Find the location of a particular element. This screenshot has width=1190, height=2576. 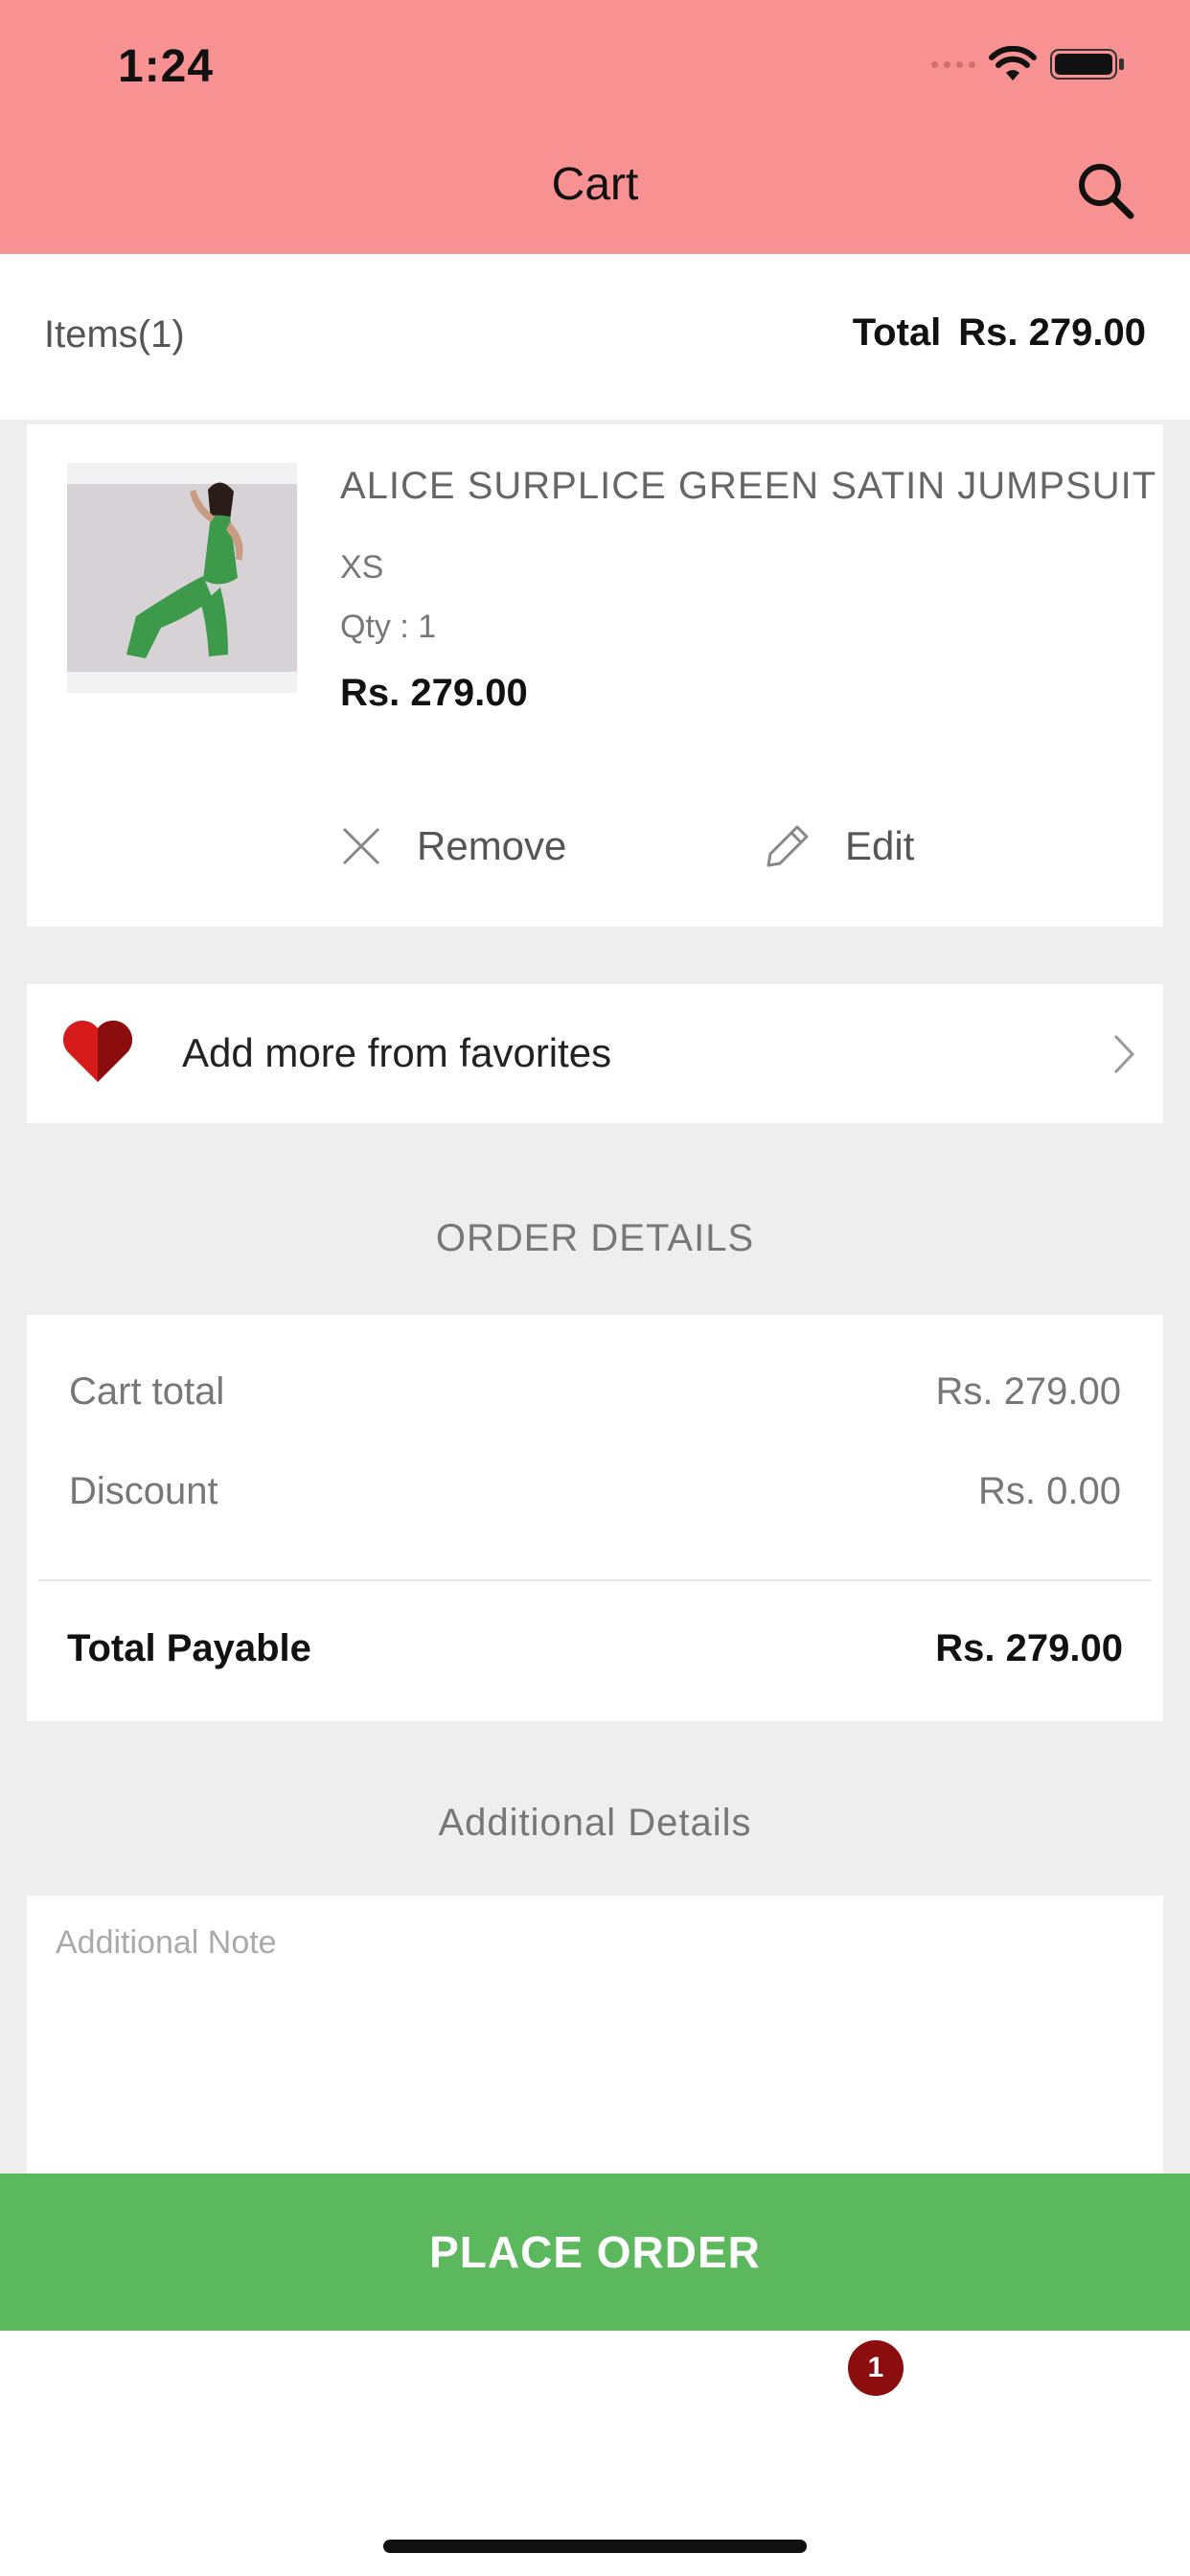

tab-bar: 1 is located at coordinates (595, 2453).